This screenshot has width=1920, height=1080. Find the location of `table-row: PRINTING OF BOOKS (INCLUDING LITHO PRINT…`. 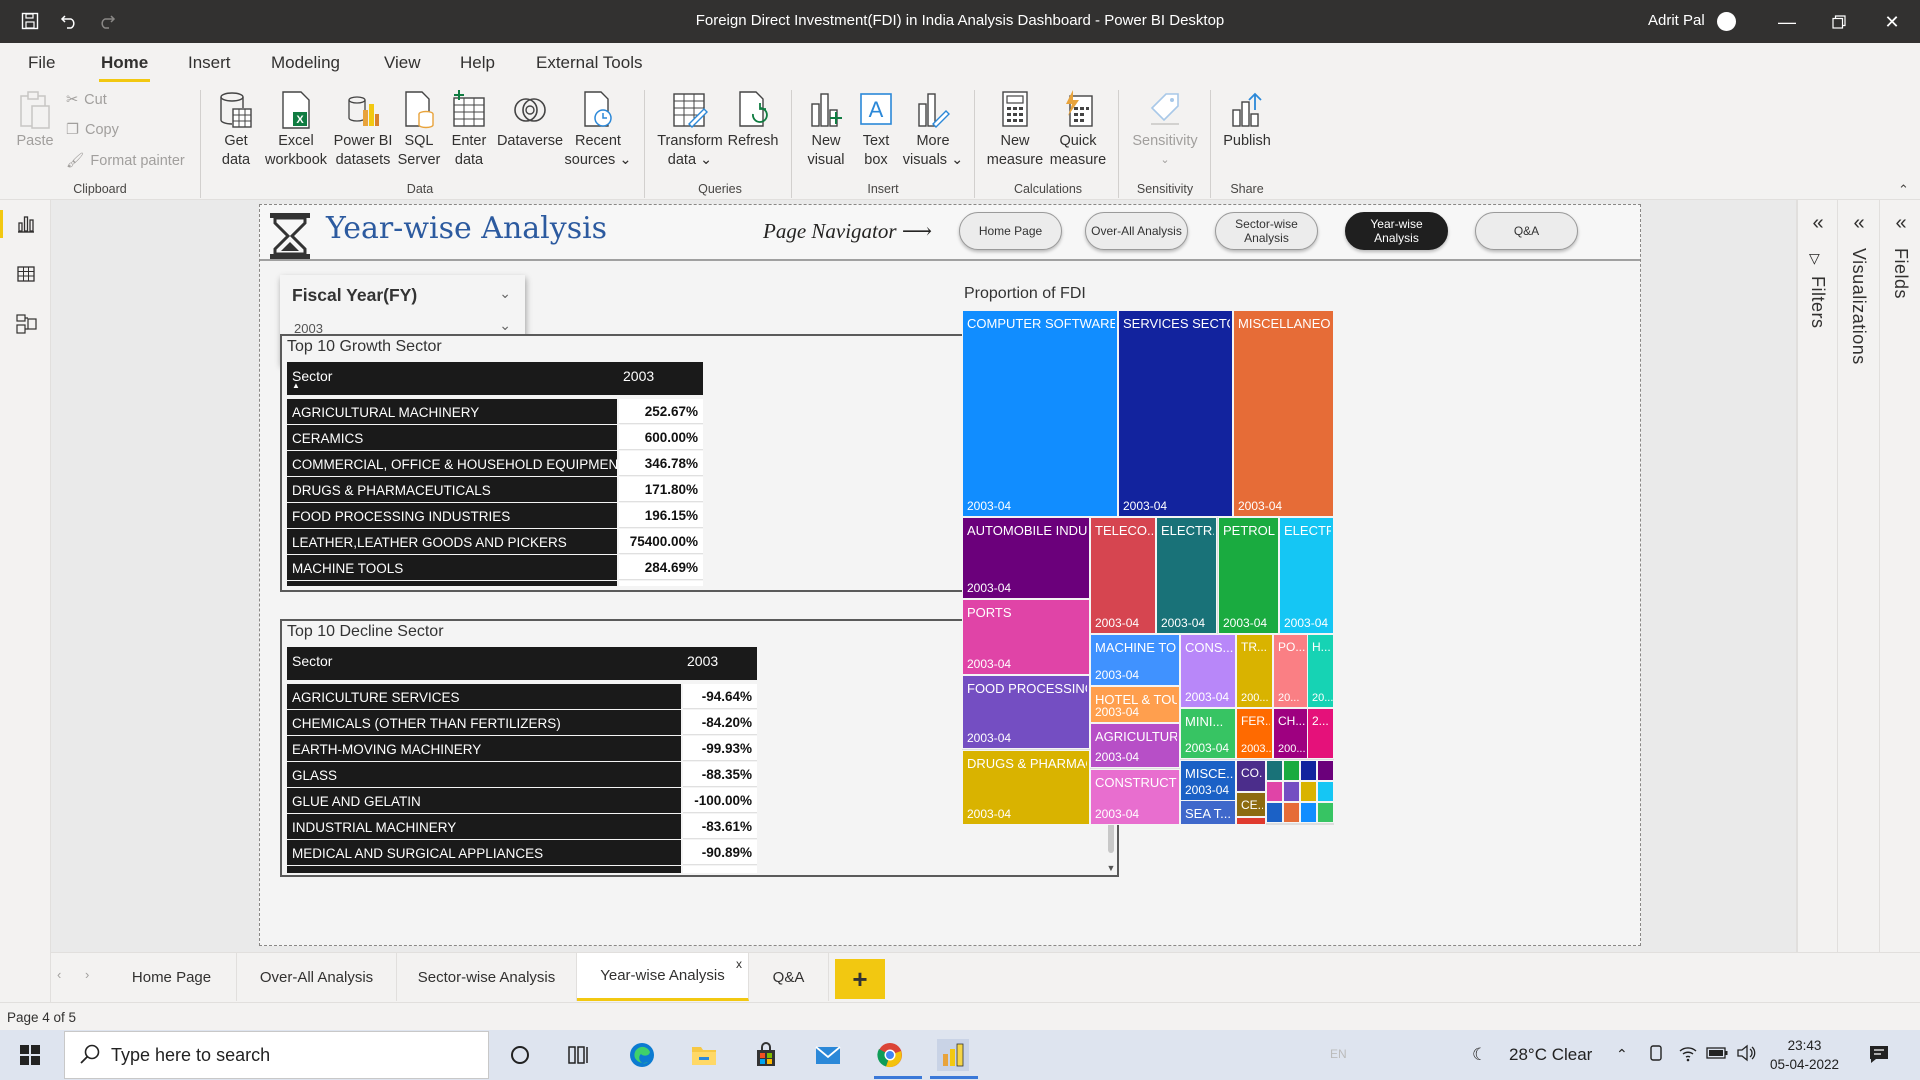

table-row: PRINTING OF BOOKS (INCLUDING LITHO PRINT… is located at coordinates (522, 869).